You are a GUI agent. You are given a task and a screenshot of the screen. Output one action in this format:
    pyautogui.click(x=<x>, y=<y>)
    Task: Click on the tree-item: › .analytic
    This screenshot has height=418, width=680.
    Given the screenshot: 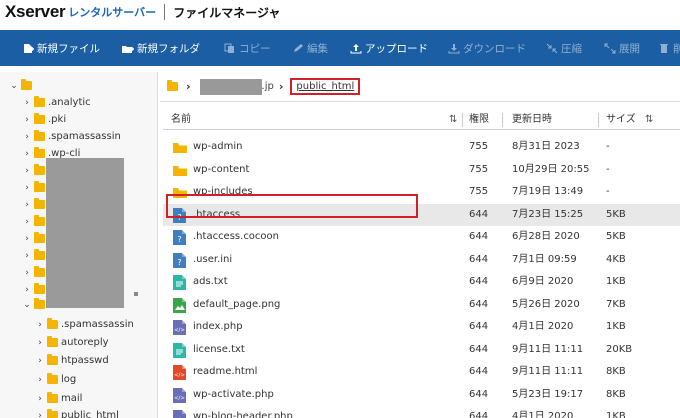 What is the action you would take?
    pyautogui.click(x=57, y=102)
    